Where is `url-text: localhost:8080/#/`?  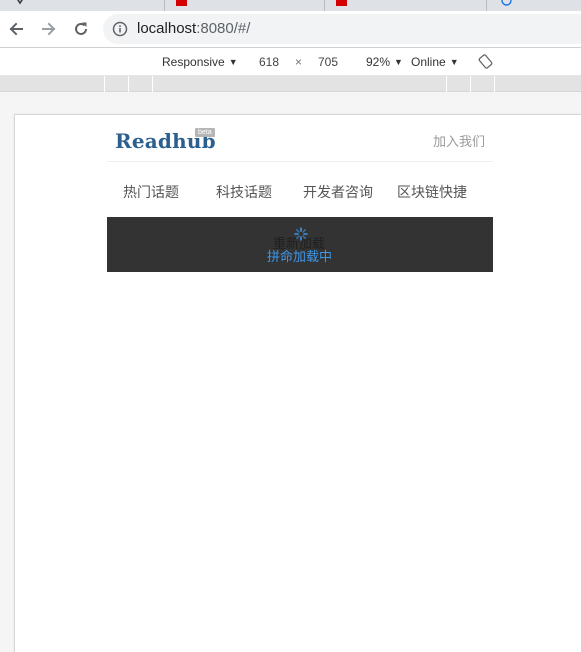 url-text: localhost:8080/#/ is located at coordinates (193, 28).